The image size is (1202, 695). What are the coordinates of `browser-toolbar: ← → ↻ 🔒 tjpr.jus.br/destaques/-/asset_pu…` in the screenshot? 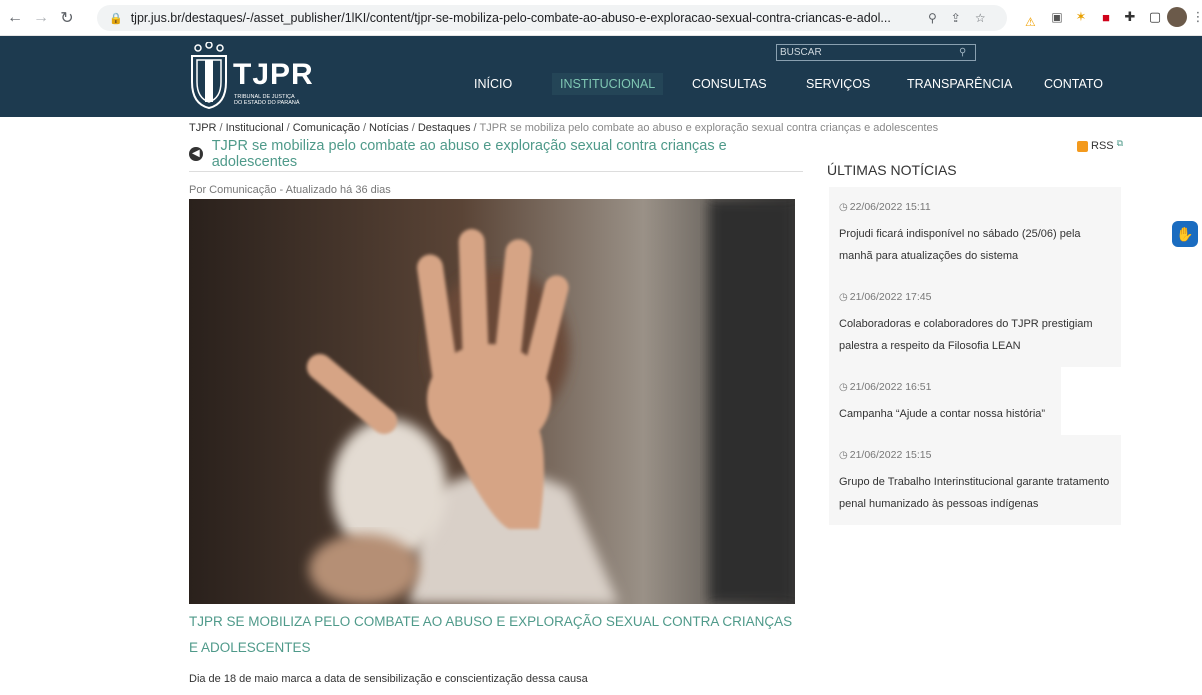 It's located at (601, 18).